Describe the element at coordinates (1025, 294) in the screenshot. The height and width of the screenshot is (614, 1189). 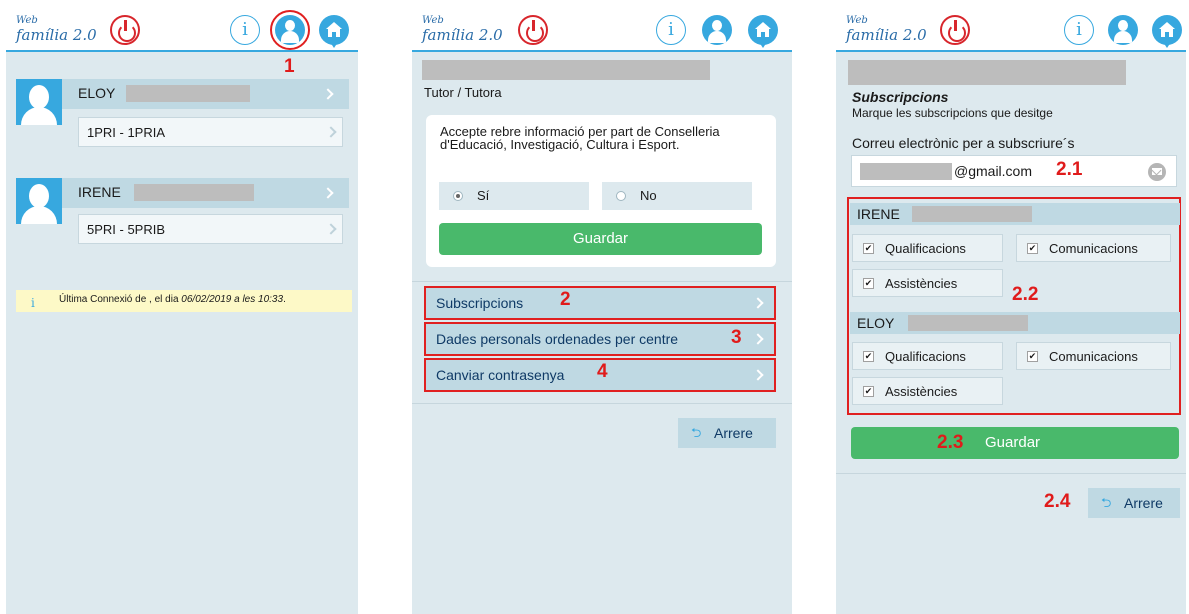
I see `annotation-2-2: 2.2` at that location.